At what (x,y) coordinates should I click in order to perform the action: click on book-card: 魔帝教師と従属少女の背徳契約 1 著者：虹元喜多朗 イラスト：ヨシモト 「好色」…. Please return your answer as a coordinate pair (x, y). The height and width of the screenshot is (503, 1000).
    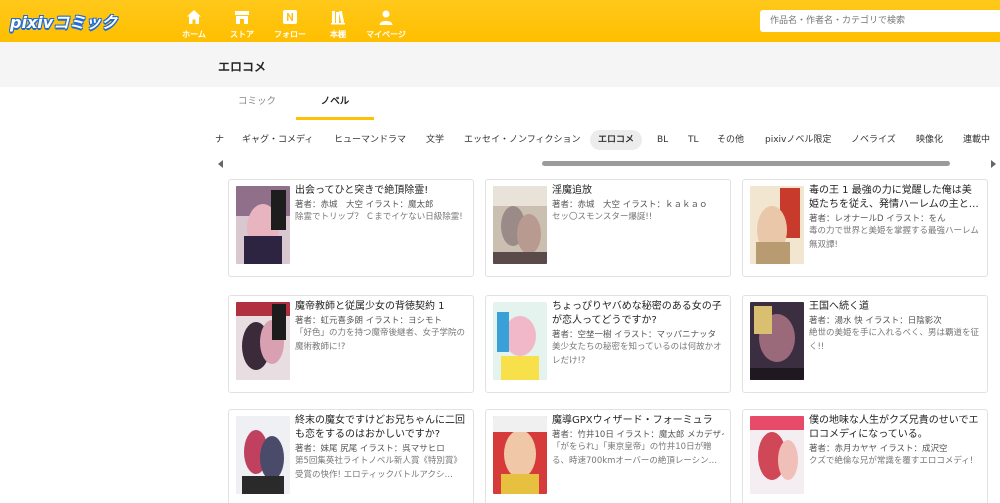
    Looking at the image, I should click on (351, 344).